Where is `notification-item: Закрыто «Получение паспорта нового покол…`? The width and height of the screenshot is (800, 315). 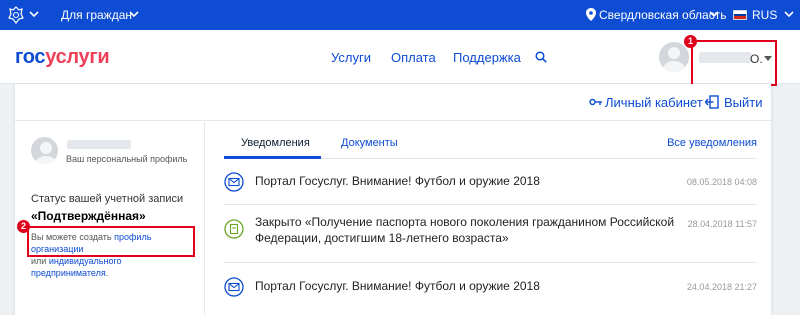 notification-item: Закрыто «Получение паспорта нового покол… is located at coordinates (490, 235).